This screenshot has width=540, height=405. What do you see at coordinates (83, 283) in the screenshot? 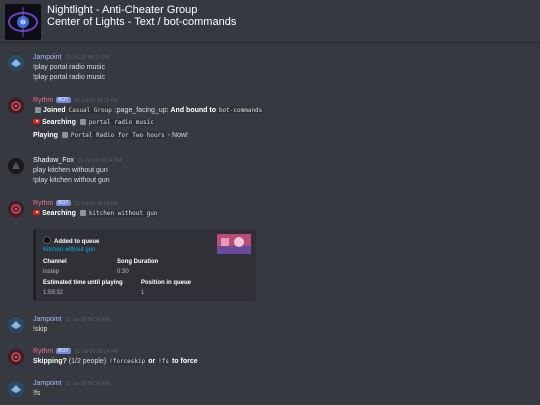
I see `field-name: Estimated time until playing` at bounding box center [83, 283].